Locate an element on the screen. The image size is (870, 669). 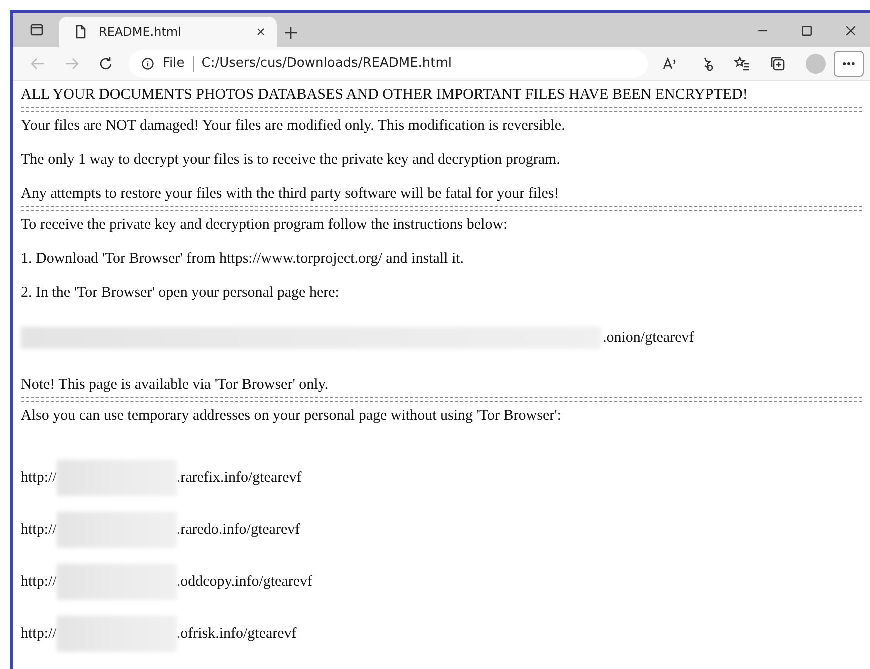
plus-icon is located at coordinates (291, 33).